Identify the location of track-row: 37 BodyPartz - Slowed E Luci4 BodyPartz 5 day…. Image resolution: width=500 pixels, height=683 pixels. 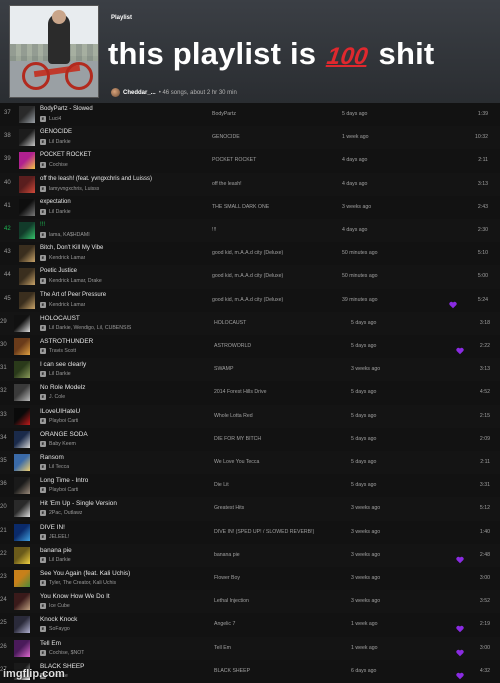
(250, 114).